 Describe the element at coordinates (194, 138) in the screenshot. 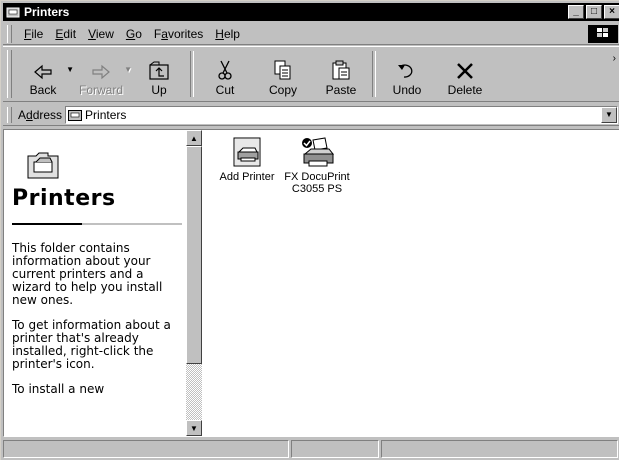

I see `scroll-up-button: ▲` at that location.